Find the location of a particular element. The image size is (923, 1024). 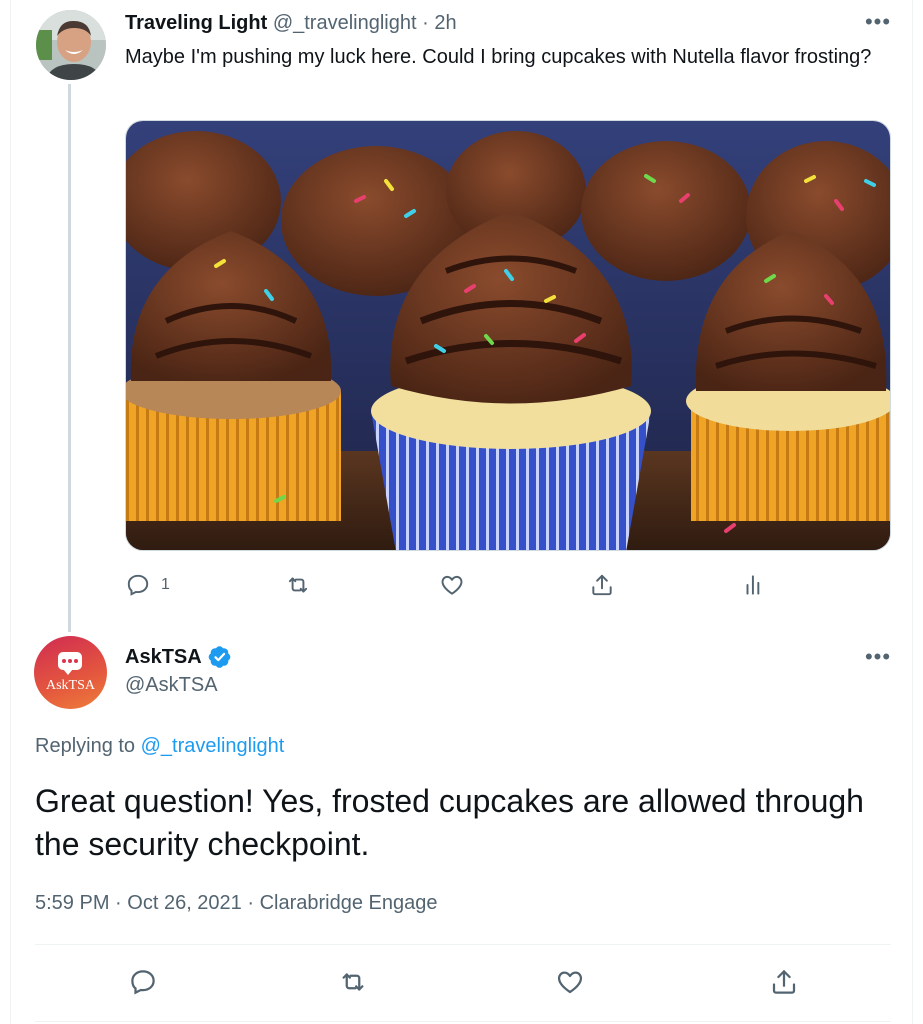

tweet2-time: 5:59 PM is located at coordinates (72, 903).